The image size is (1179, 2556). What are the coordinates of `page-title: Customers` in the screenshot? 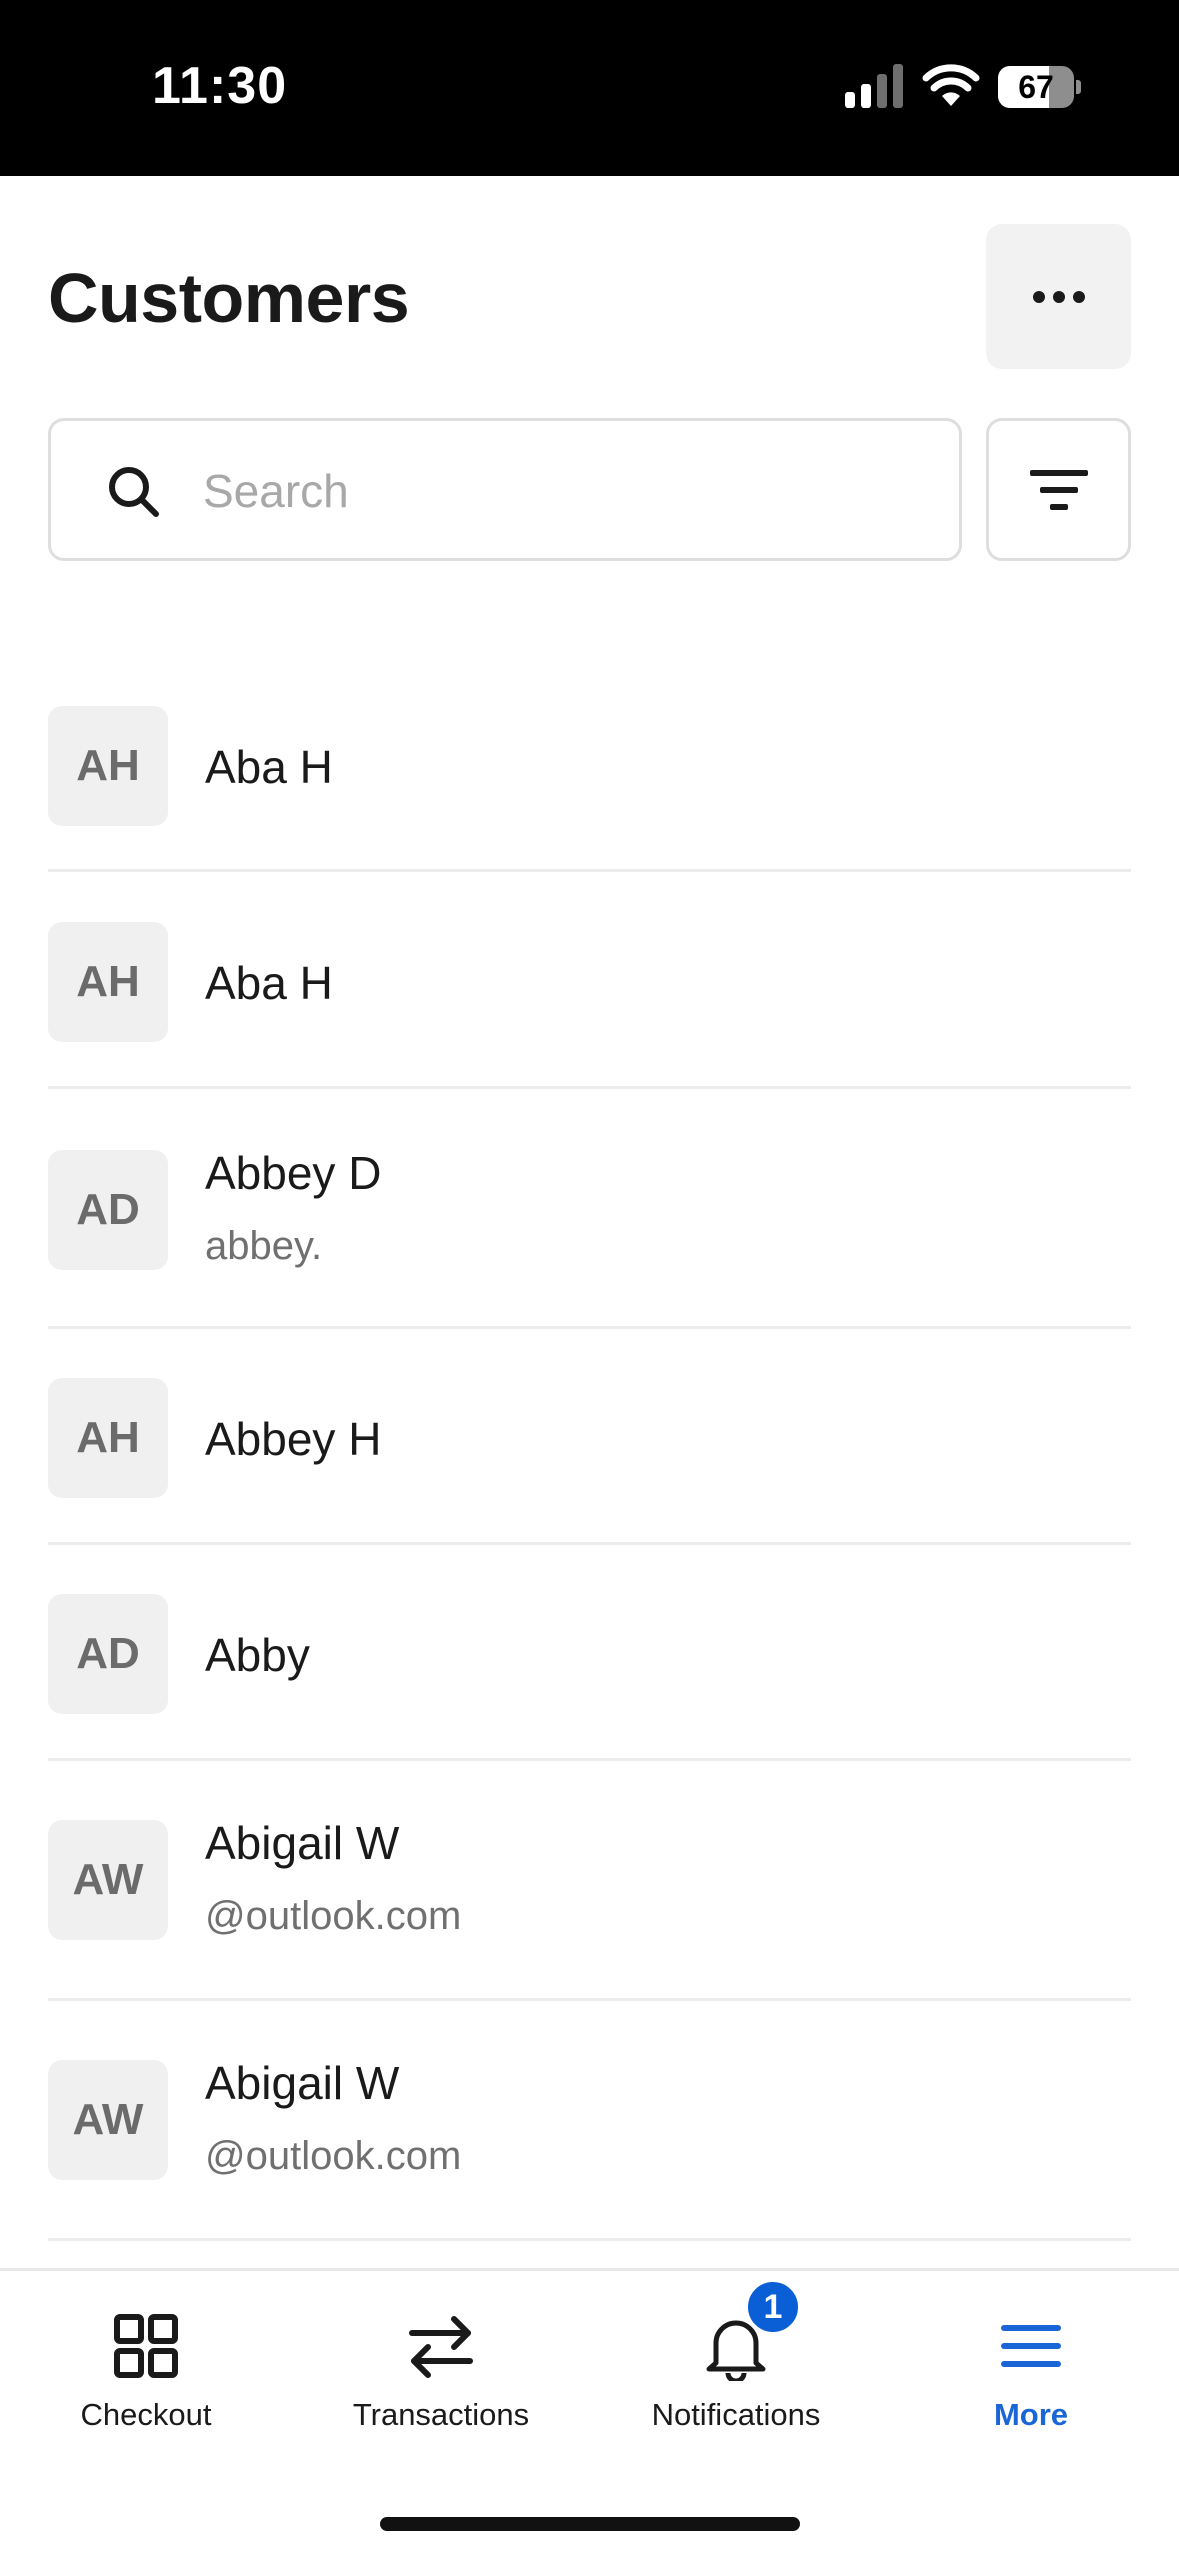 It's located at (229, 298).